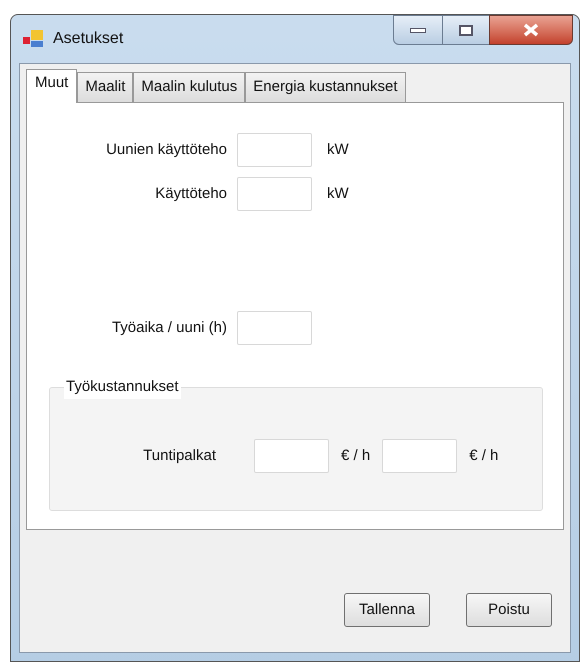  Describe the element at coordinates (166, 150) in the screenshot. I see `field-label: Uunien käyttöteho` at that location.